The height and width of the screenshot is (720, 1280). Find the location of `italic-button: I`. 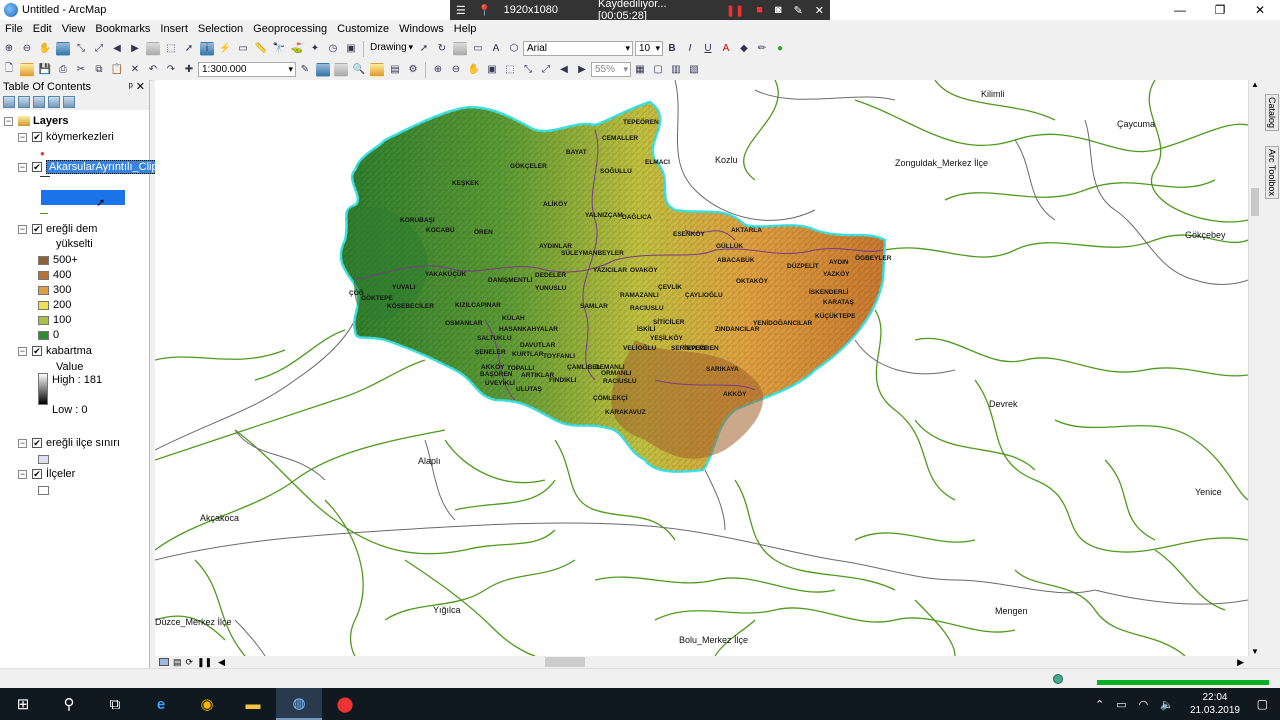

italic-button: I is located at coordinates (690, 49).